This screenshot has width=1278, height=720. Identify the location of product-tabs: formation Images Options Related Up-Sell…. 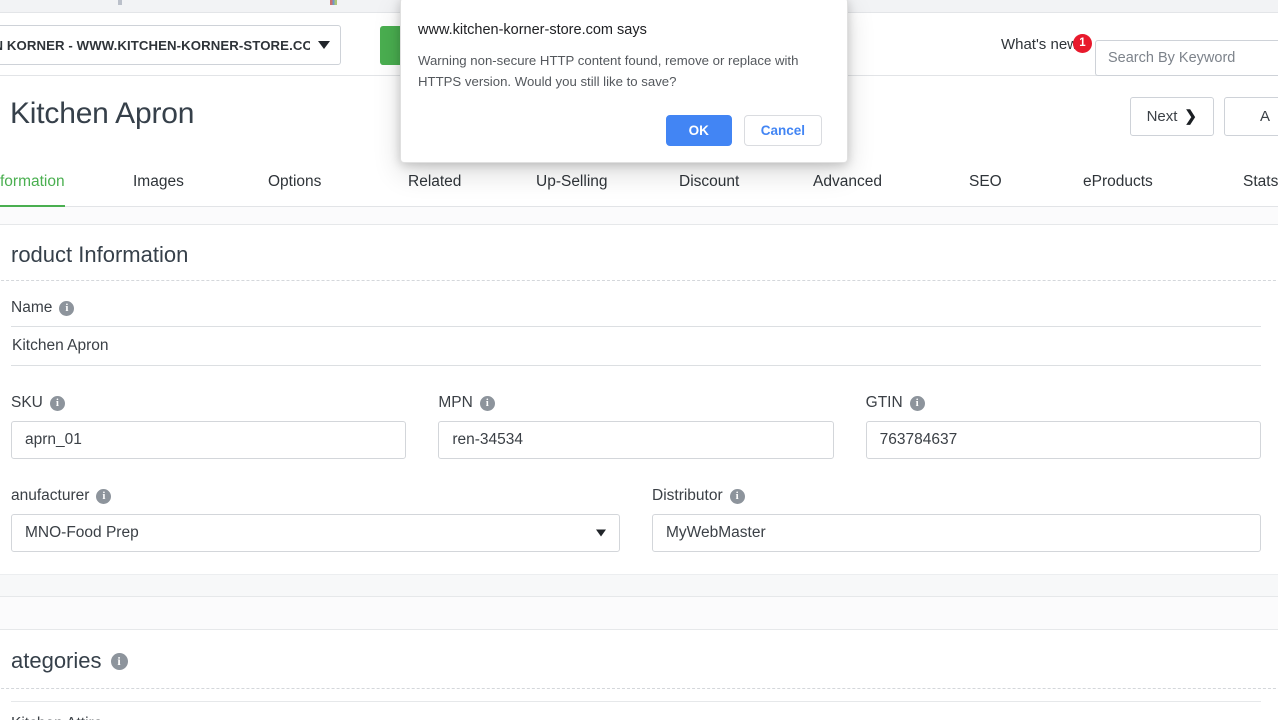
(639, 185).